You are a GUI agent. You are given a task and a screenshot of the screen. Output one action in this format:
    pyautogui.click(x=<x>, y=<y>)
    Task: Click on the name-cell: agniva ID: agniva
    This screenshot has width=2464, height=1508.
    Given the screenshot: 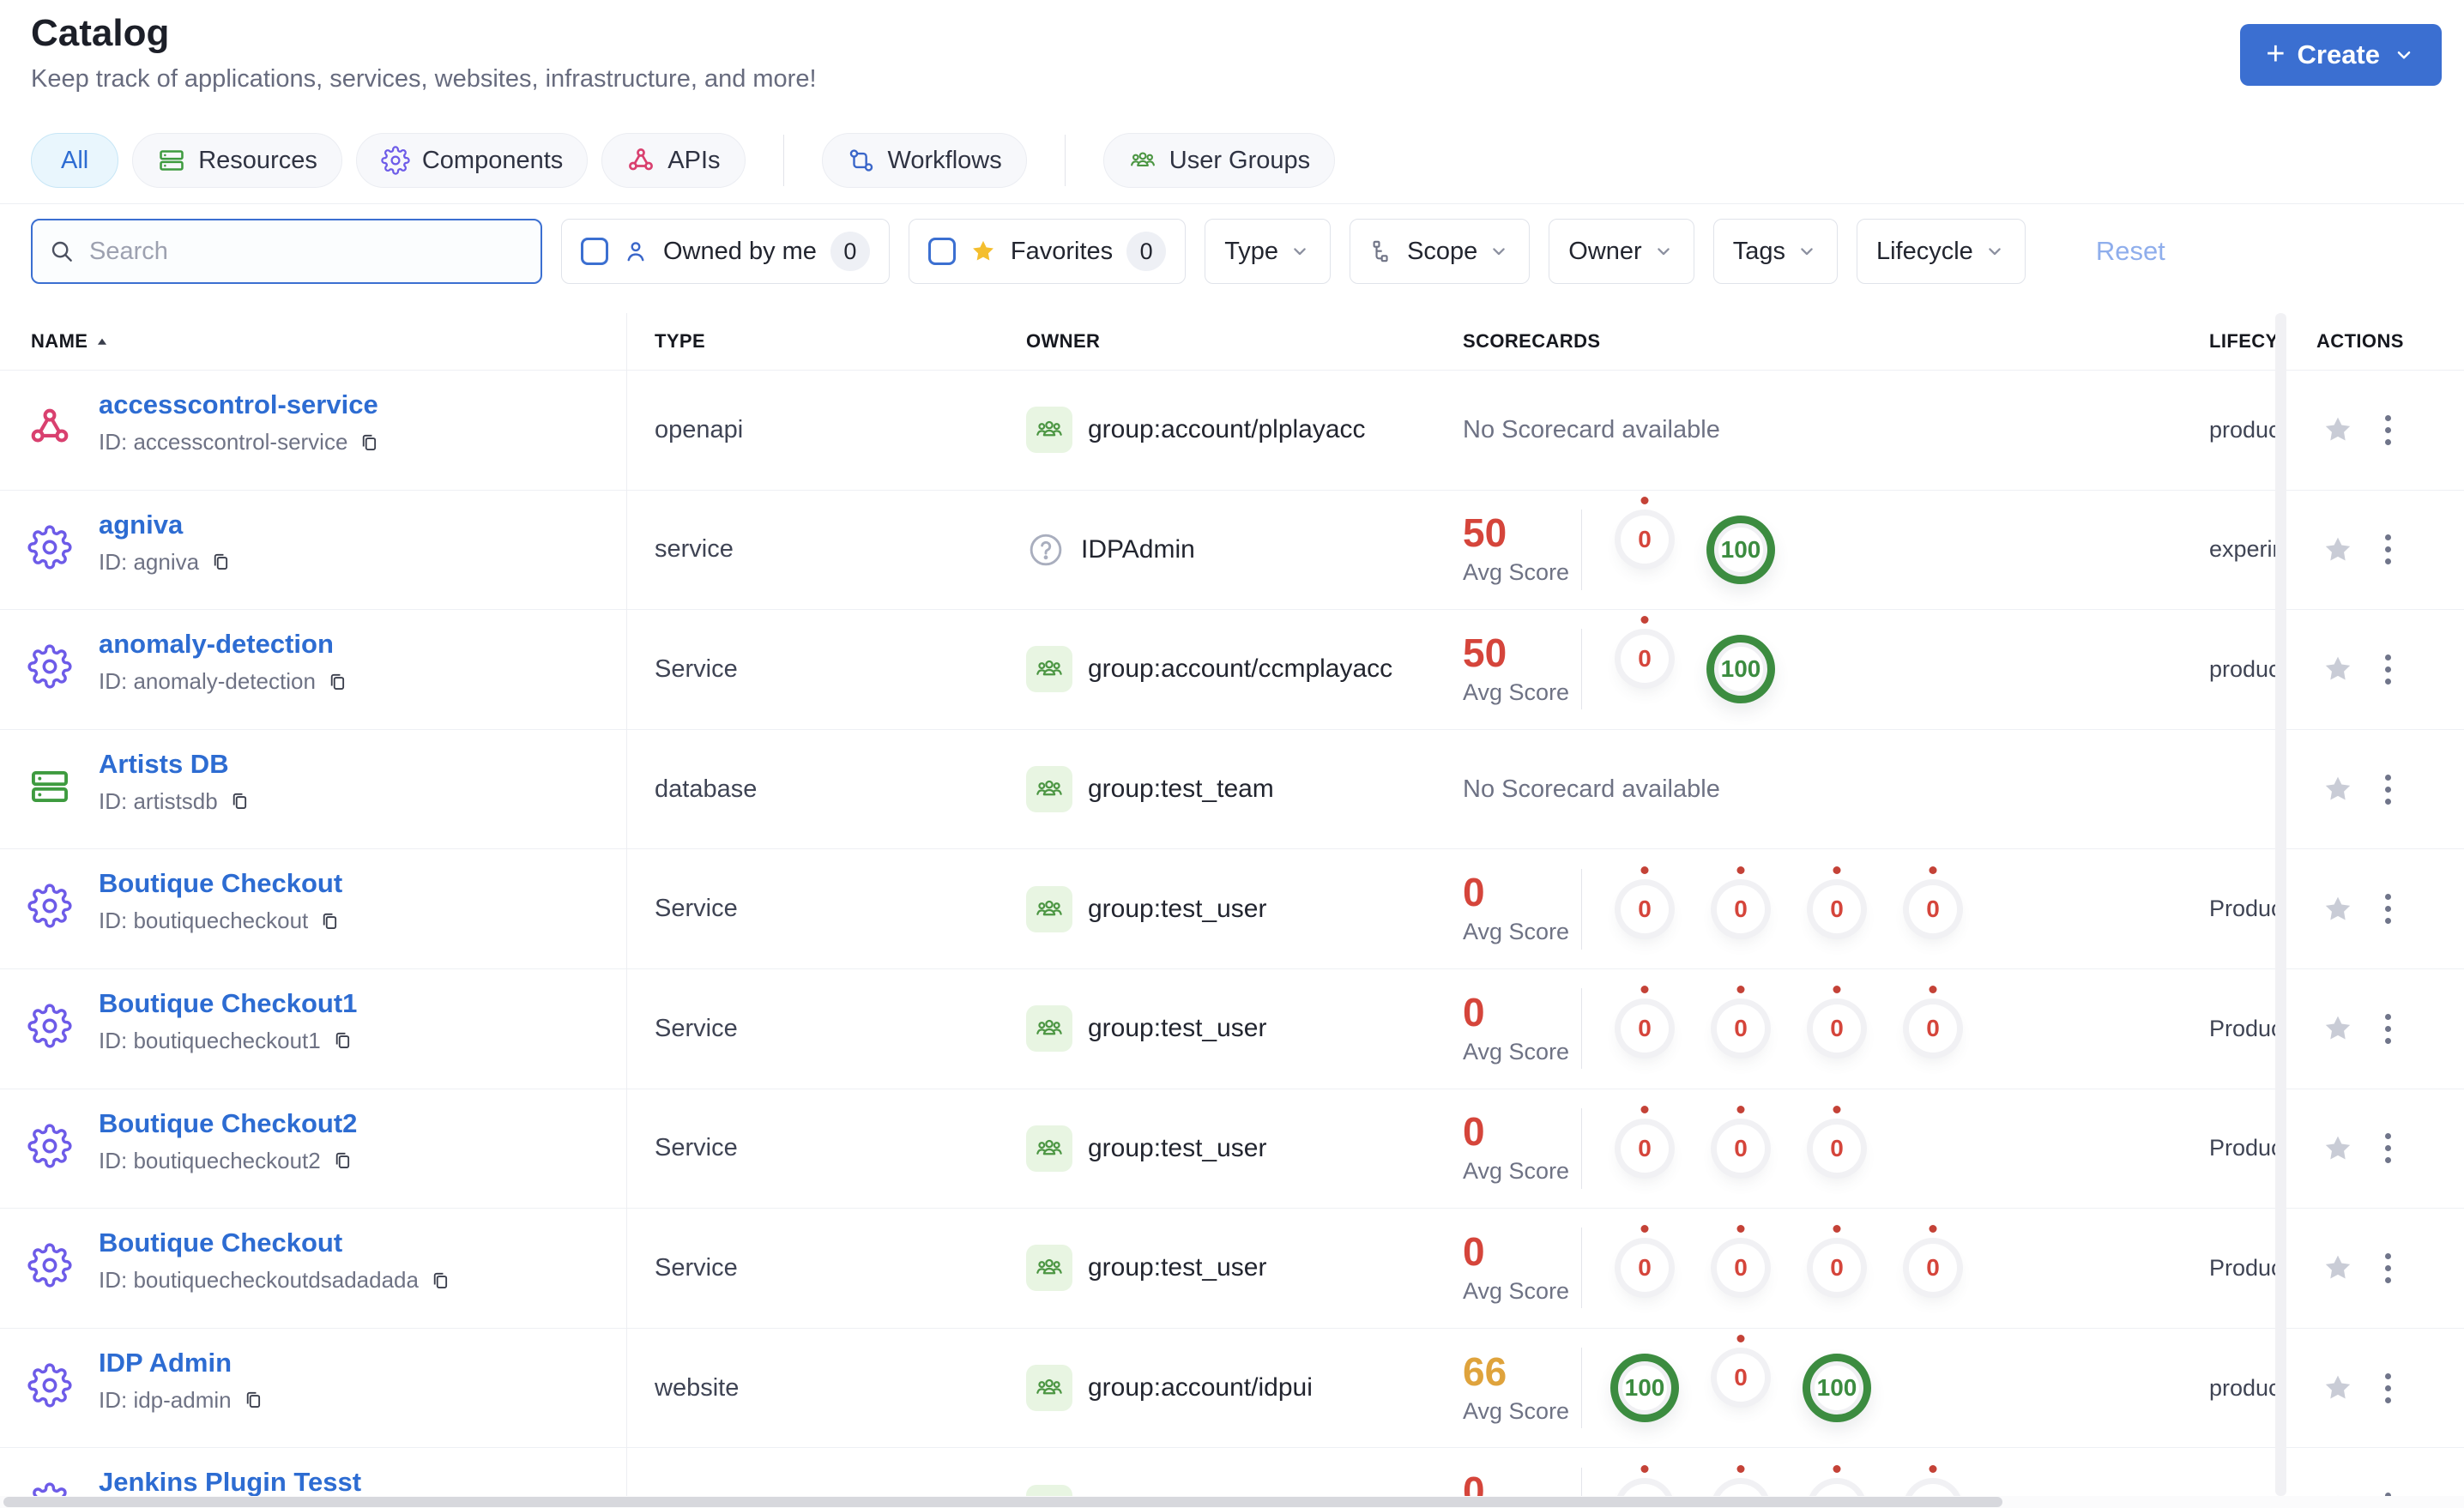 What is the action you would take?
    pyautogui.click(x=165, y=543)
    